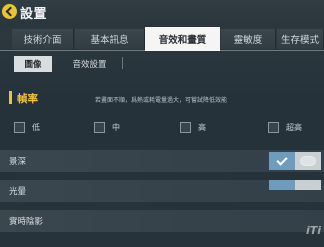 The image size is (324, 247). Describe the element at coordinates (27, 127) in the screenshot. I see `frame-rate-option-low: 低` at that location.